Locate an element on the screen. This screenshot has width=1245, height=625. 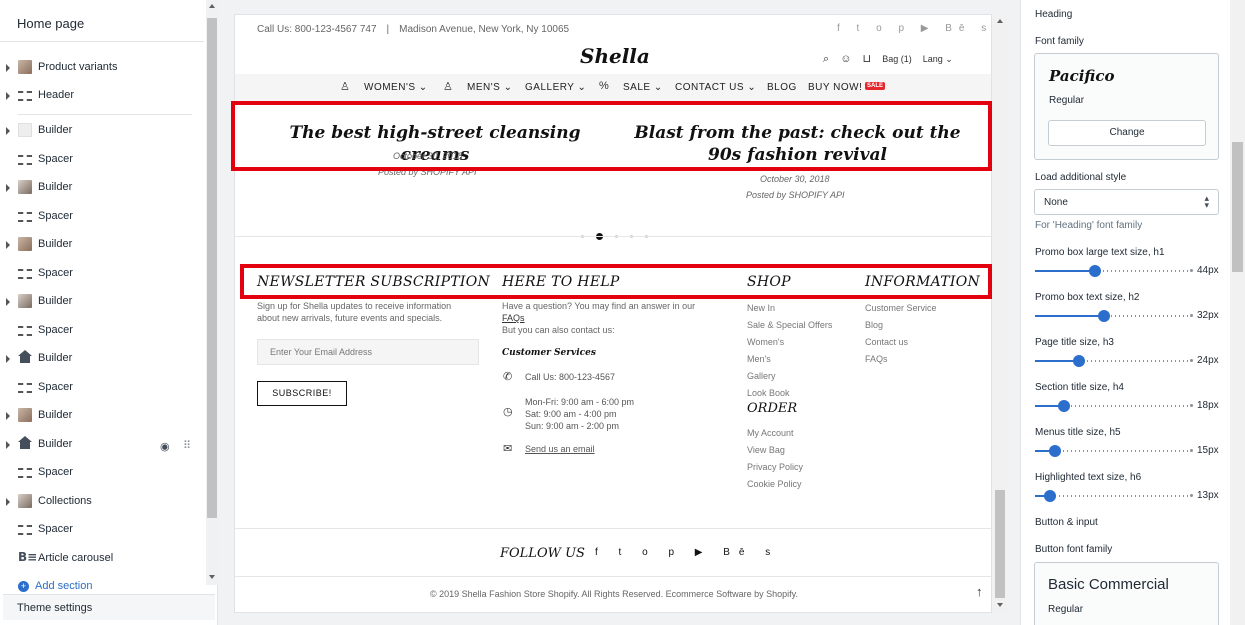
search-icon: ⌕ is located at coordinates (826, 59).